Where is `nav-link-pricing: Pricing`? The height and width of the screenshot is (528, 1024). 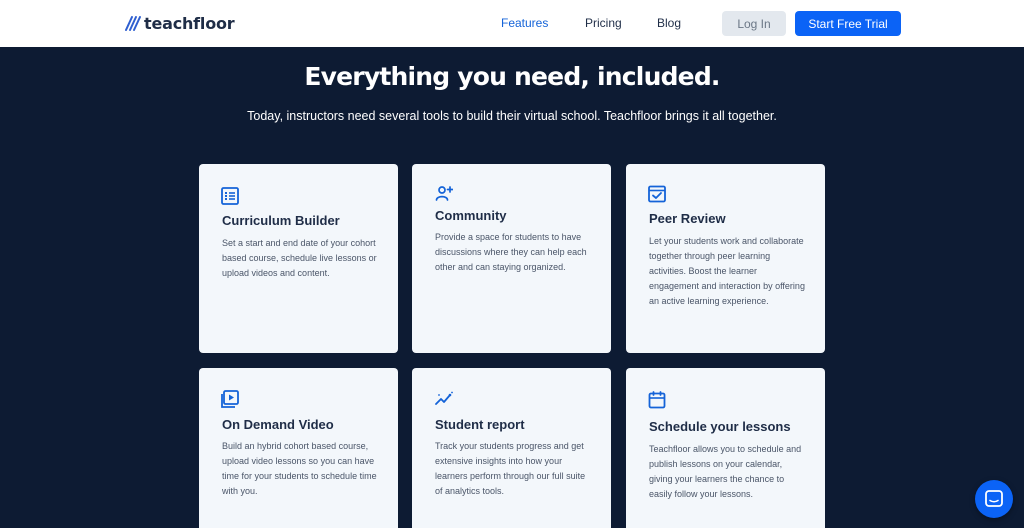 nav-link-pricing: Pricing is located at coordinates (603, 23).